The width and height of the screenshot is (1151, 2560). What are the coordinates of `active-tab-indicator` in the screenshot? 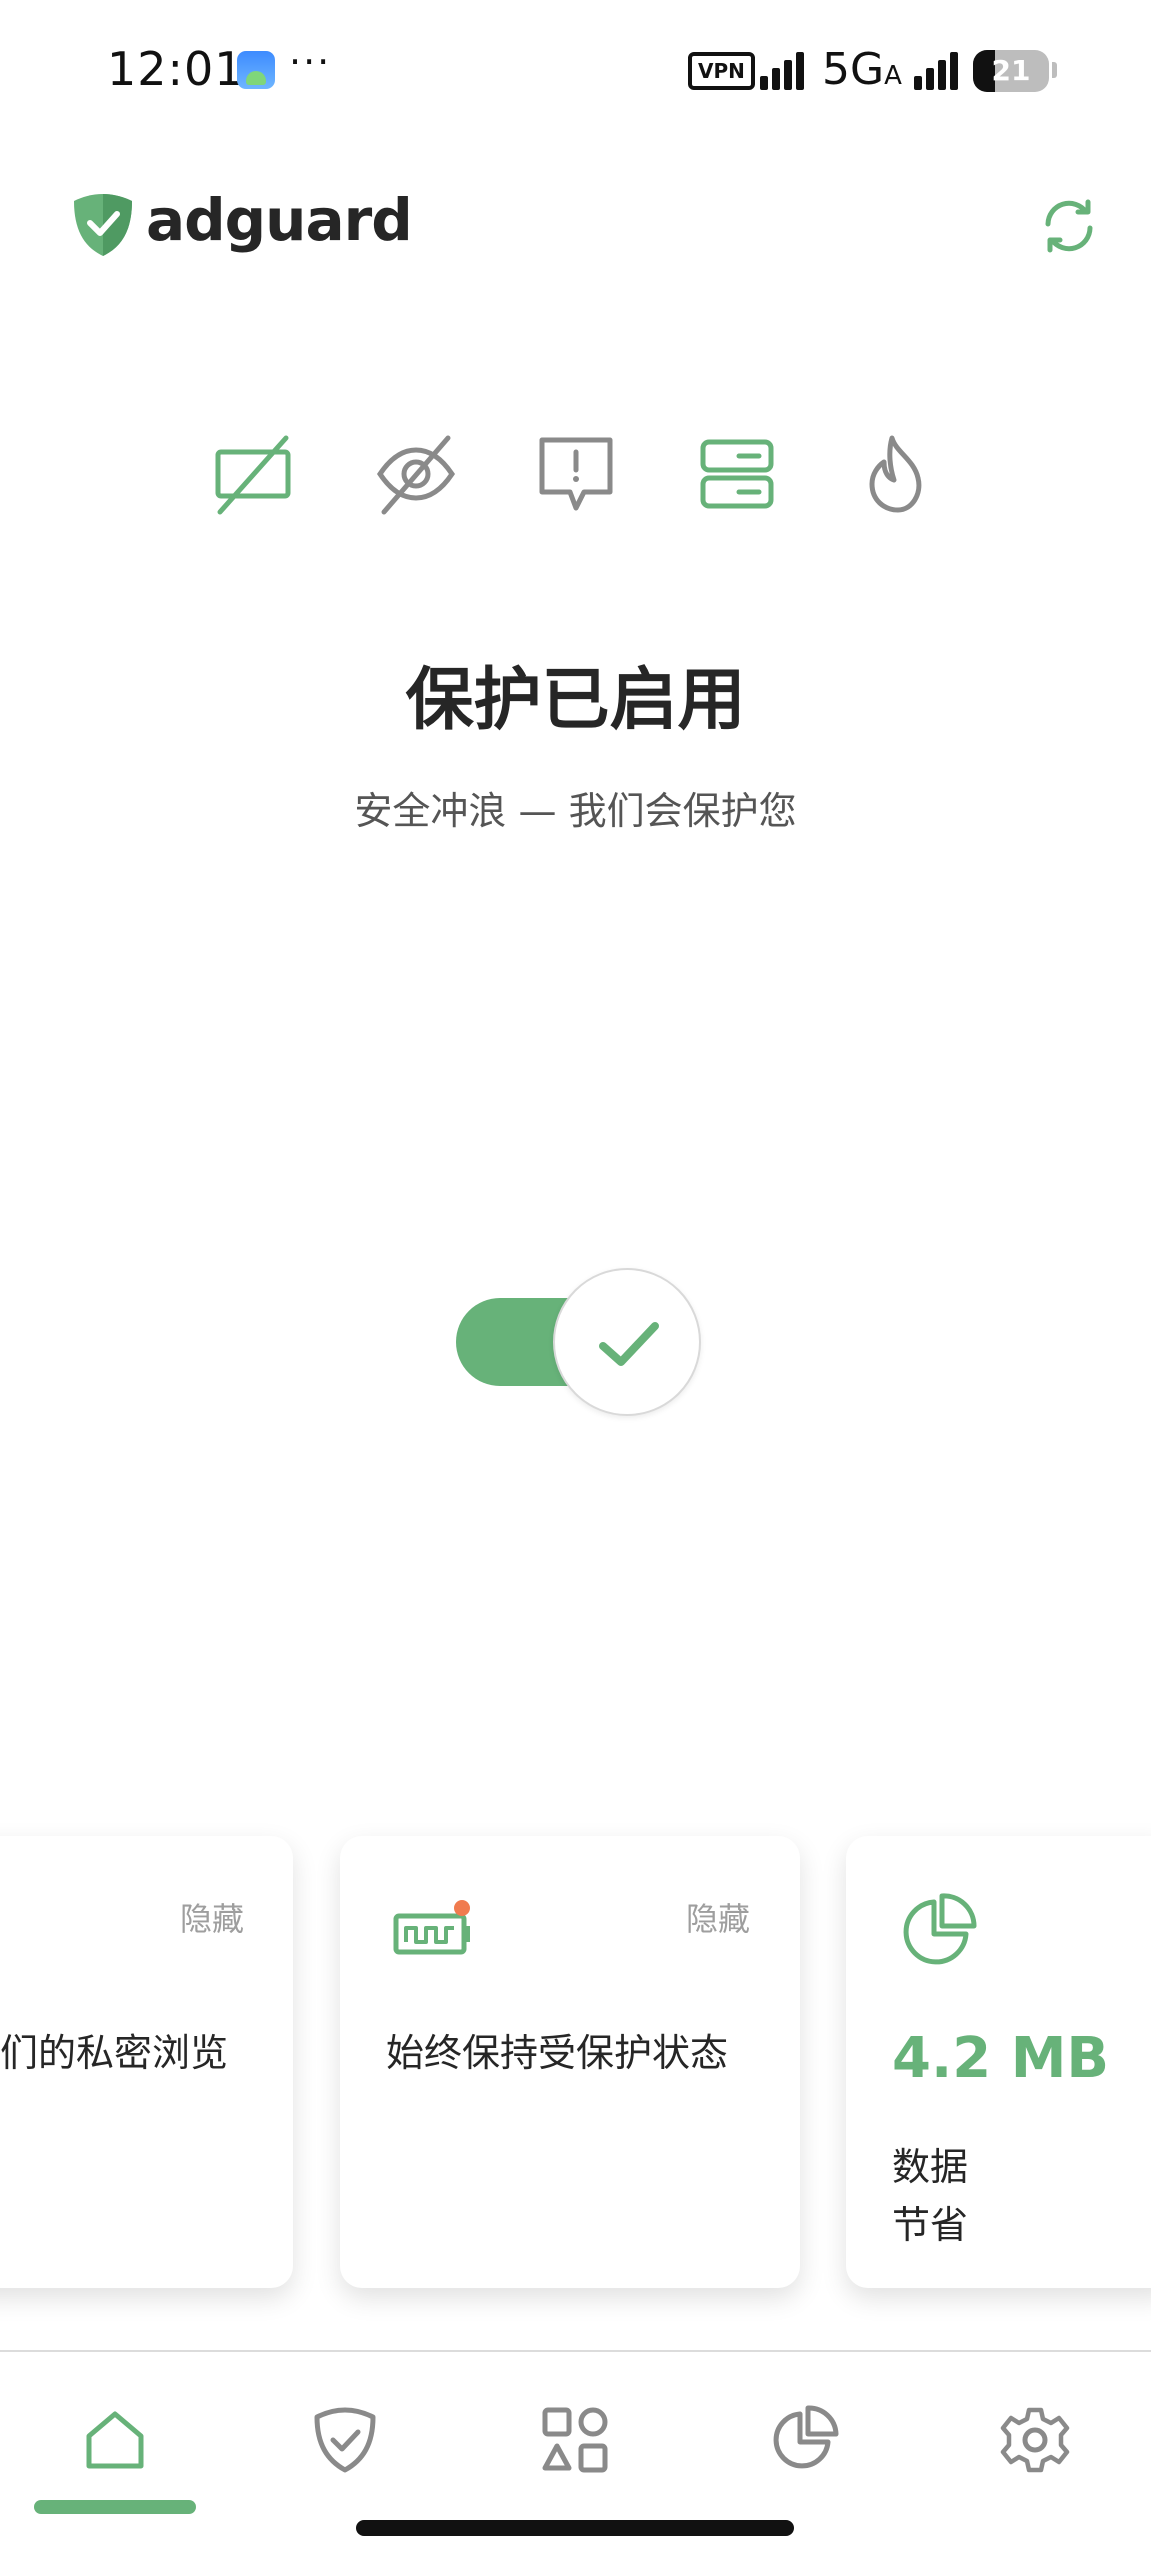 It's located at (115, 2507).